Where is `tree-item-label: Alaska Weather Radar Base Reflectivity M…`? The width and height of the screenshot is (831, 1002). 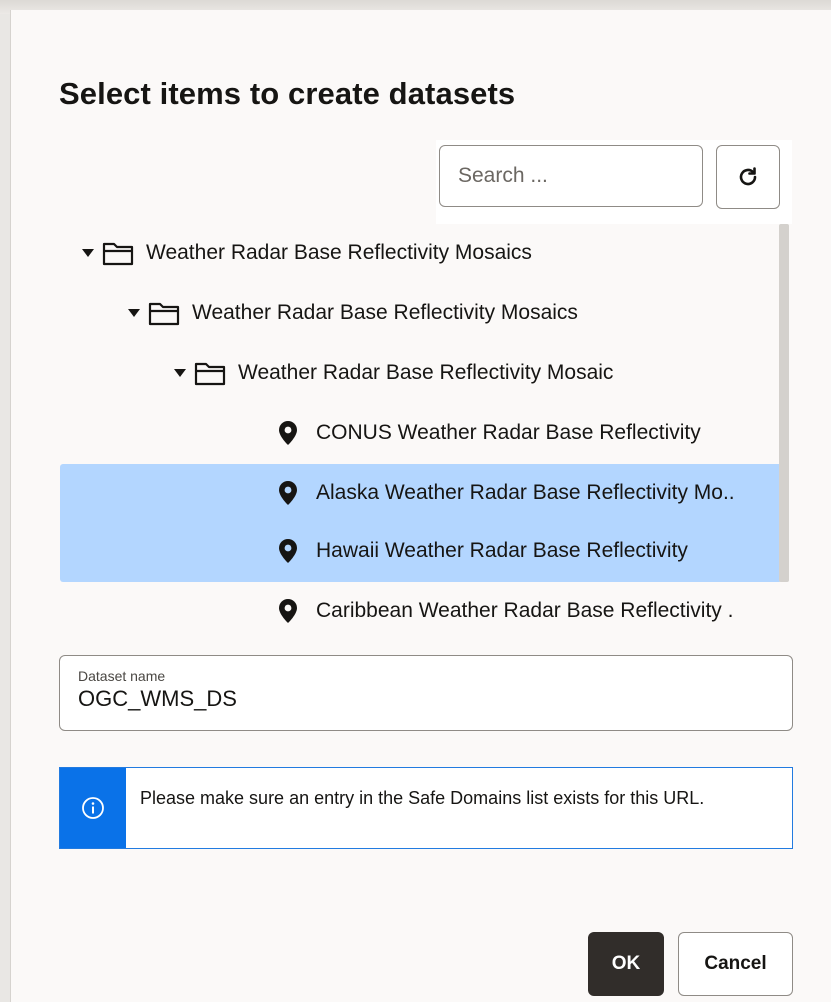 tree-item-label: Alaska Weather Radar Base Reflectivity M… is located at coordinates (525, 492).